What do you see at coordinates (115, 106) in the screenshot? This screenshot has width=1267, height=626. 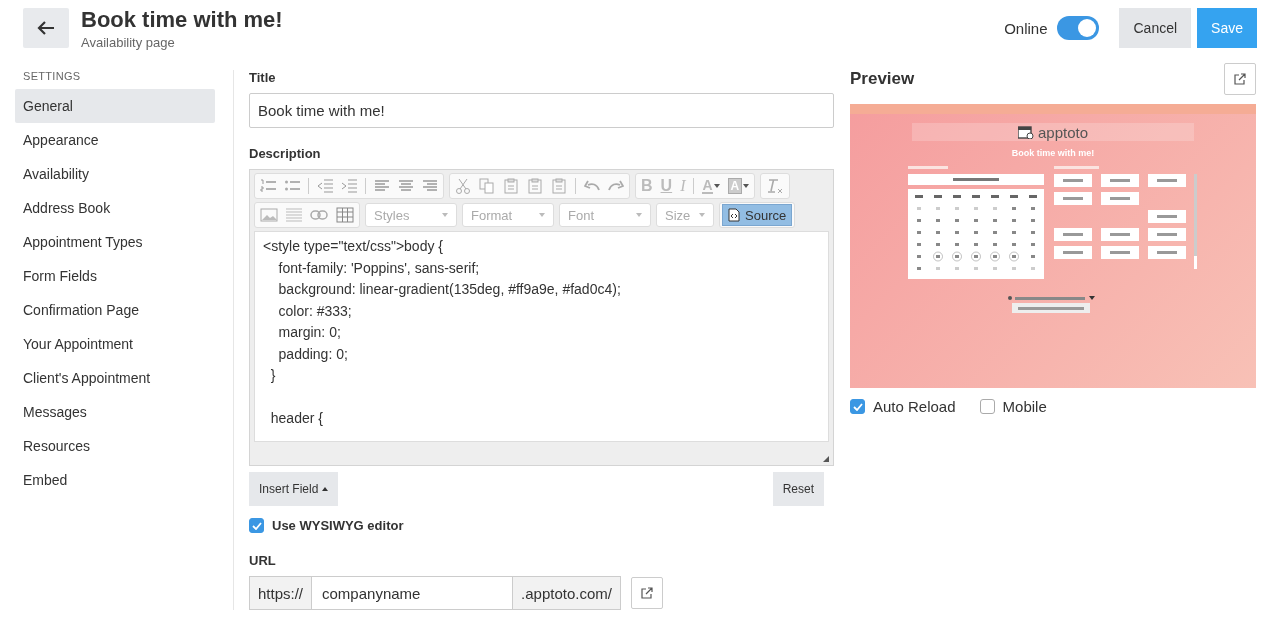 I see `sidebar-item: General` at bounding box center [115, 106].